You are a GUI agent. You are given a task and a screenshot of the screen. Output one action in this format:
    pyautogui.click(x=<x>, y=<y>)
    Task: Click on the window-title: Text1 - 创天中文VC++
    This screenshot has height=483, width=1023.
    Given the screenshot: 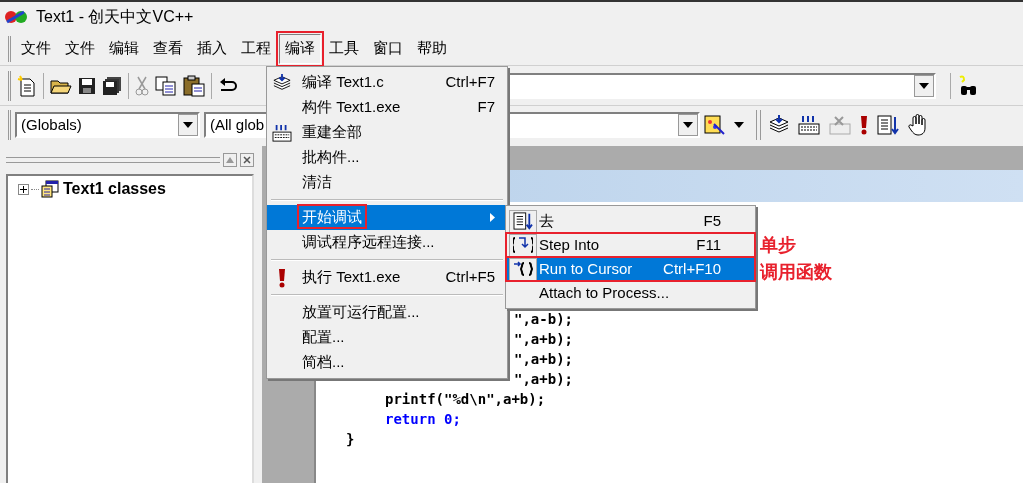 What is the action you would take?
    pyautogui.click(x=115, y=17)
    